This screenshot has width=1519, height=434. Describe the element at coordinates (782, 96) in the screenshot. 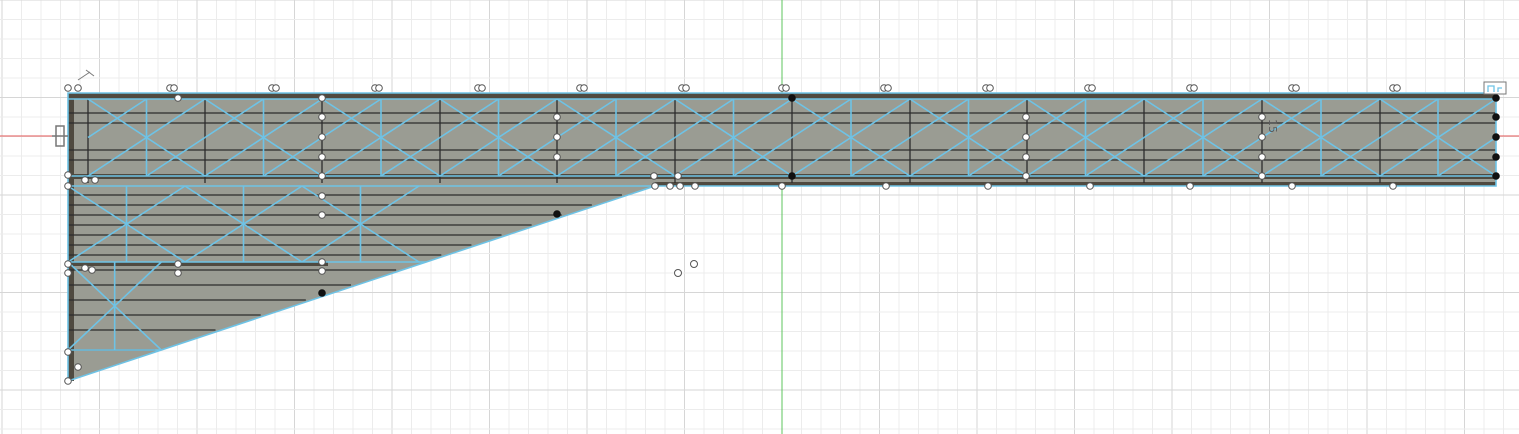

I see `top-rail` at that location.